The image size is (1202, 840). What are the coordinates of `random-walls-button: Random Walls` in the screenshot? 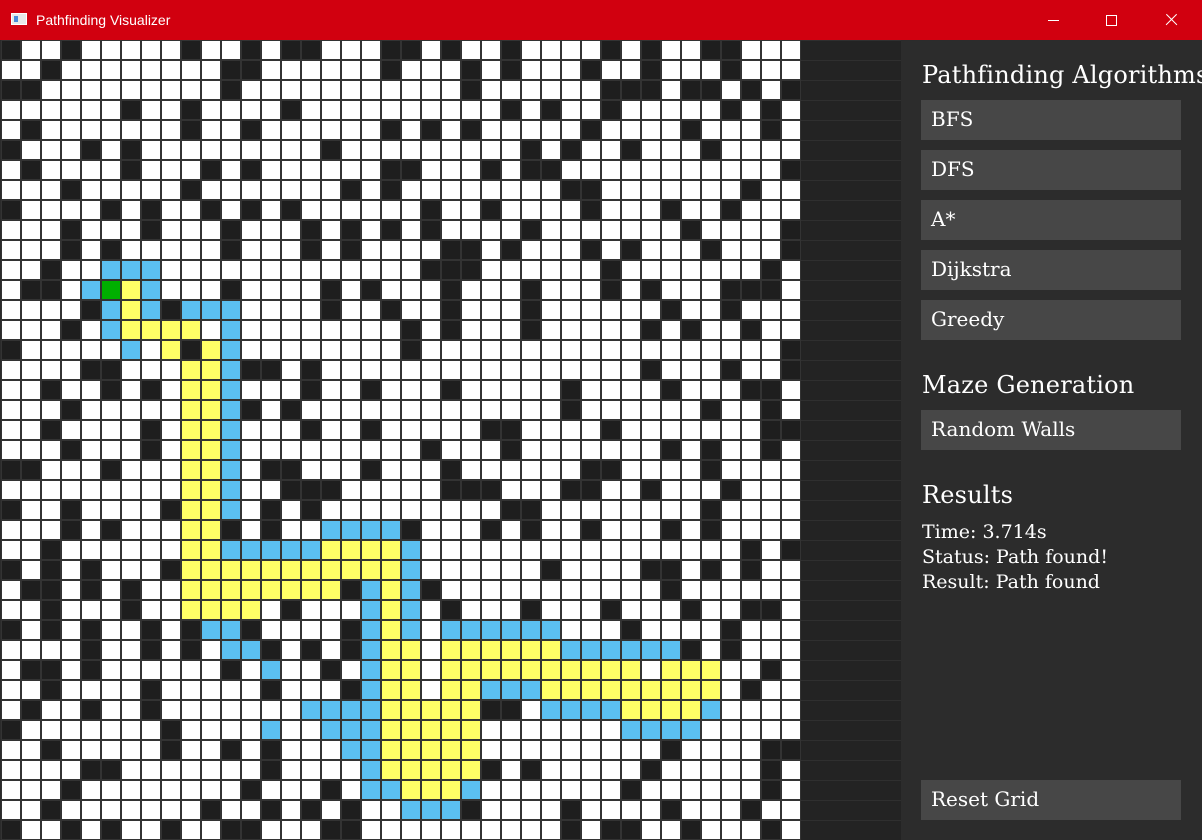 It's located at (1051, 430).